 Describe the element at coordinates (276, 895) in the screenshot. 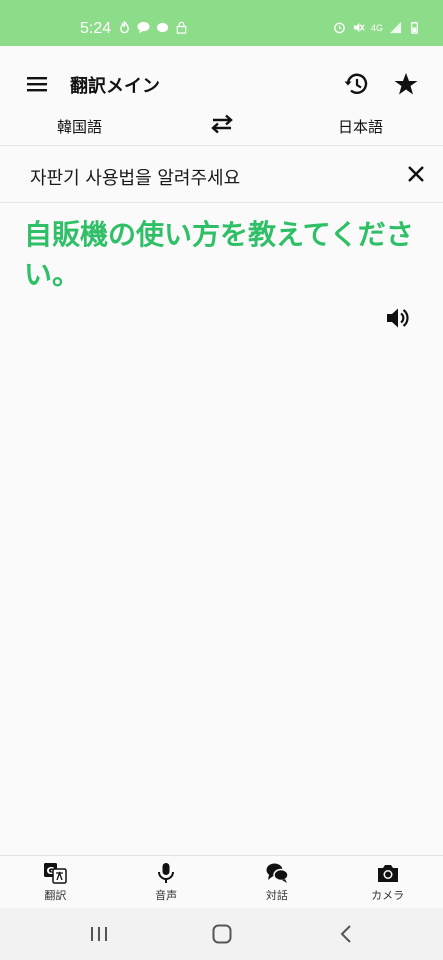

I see `nav-label-conversation: 対話` at that location.